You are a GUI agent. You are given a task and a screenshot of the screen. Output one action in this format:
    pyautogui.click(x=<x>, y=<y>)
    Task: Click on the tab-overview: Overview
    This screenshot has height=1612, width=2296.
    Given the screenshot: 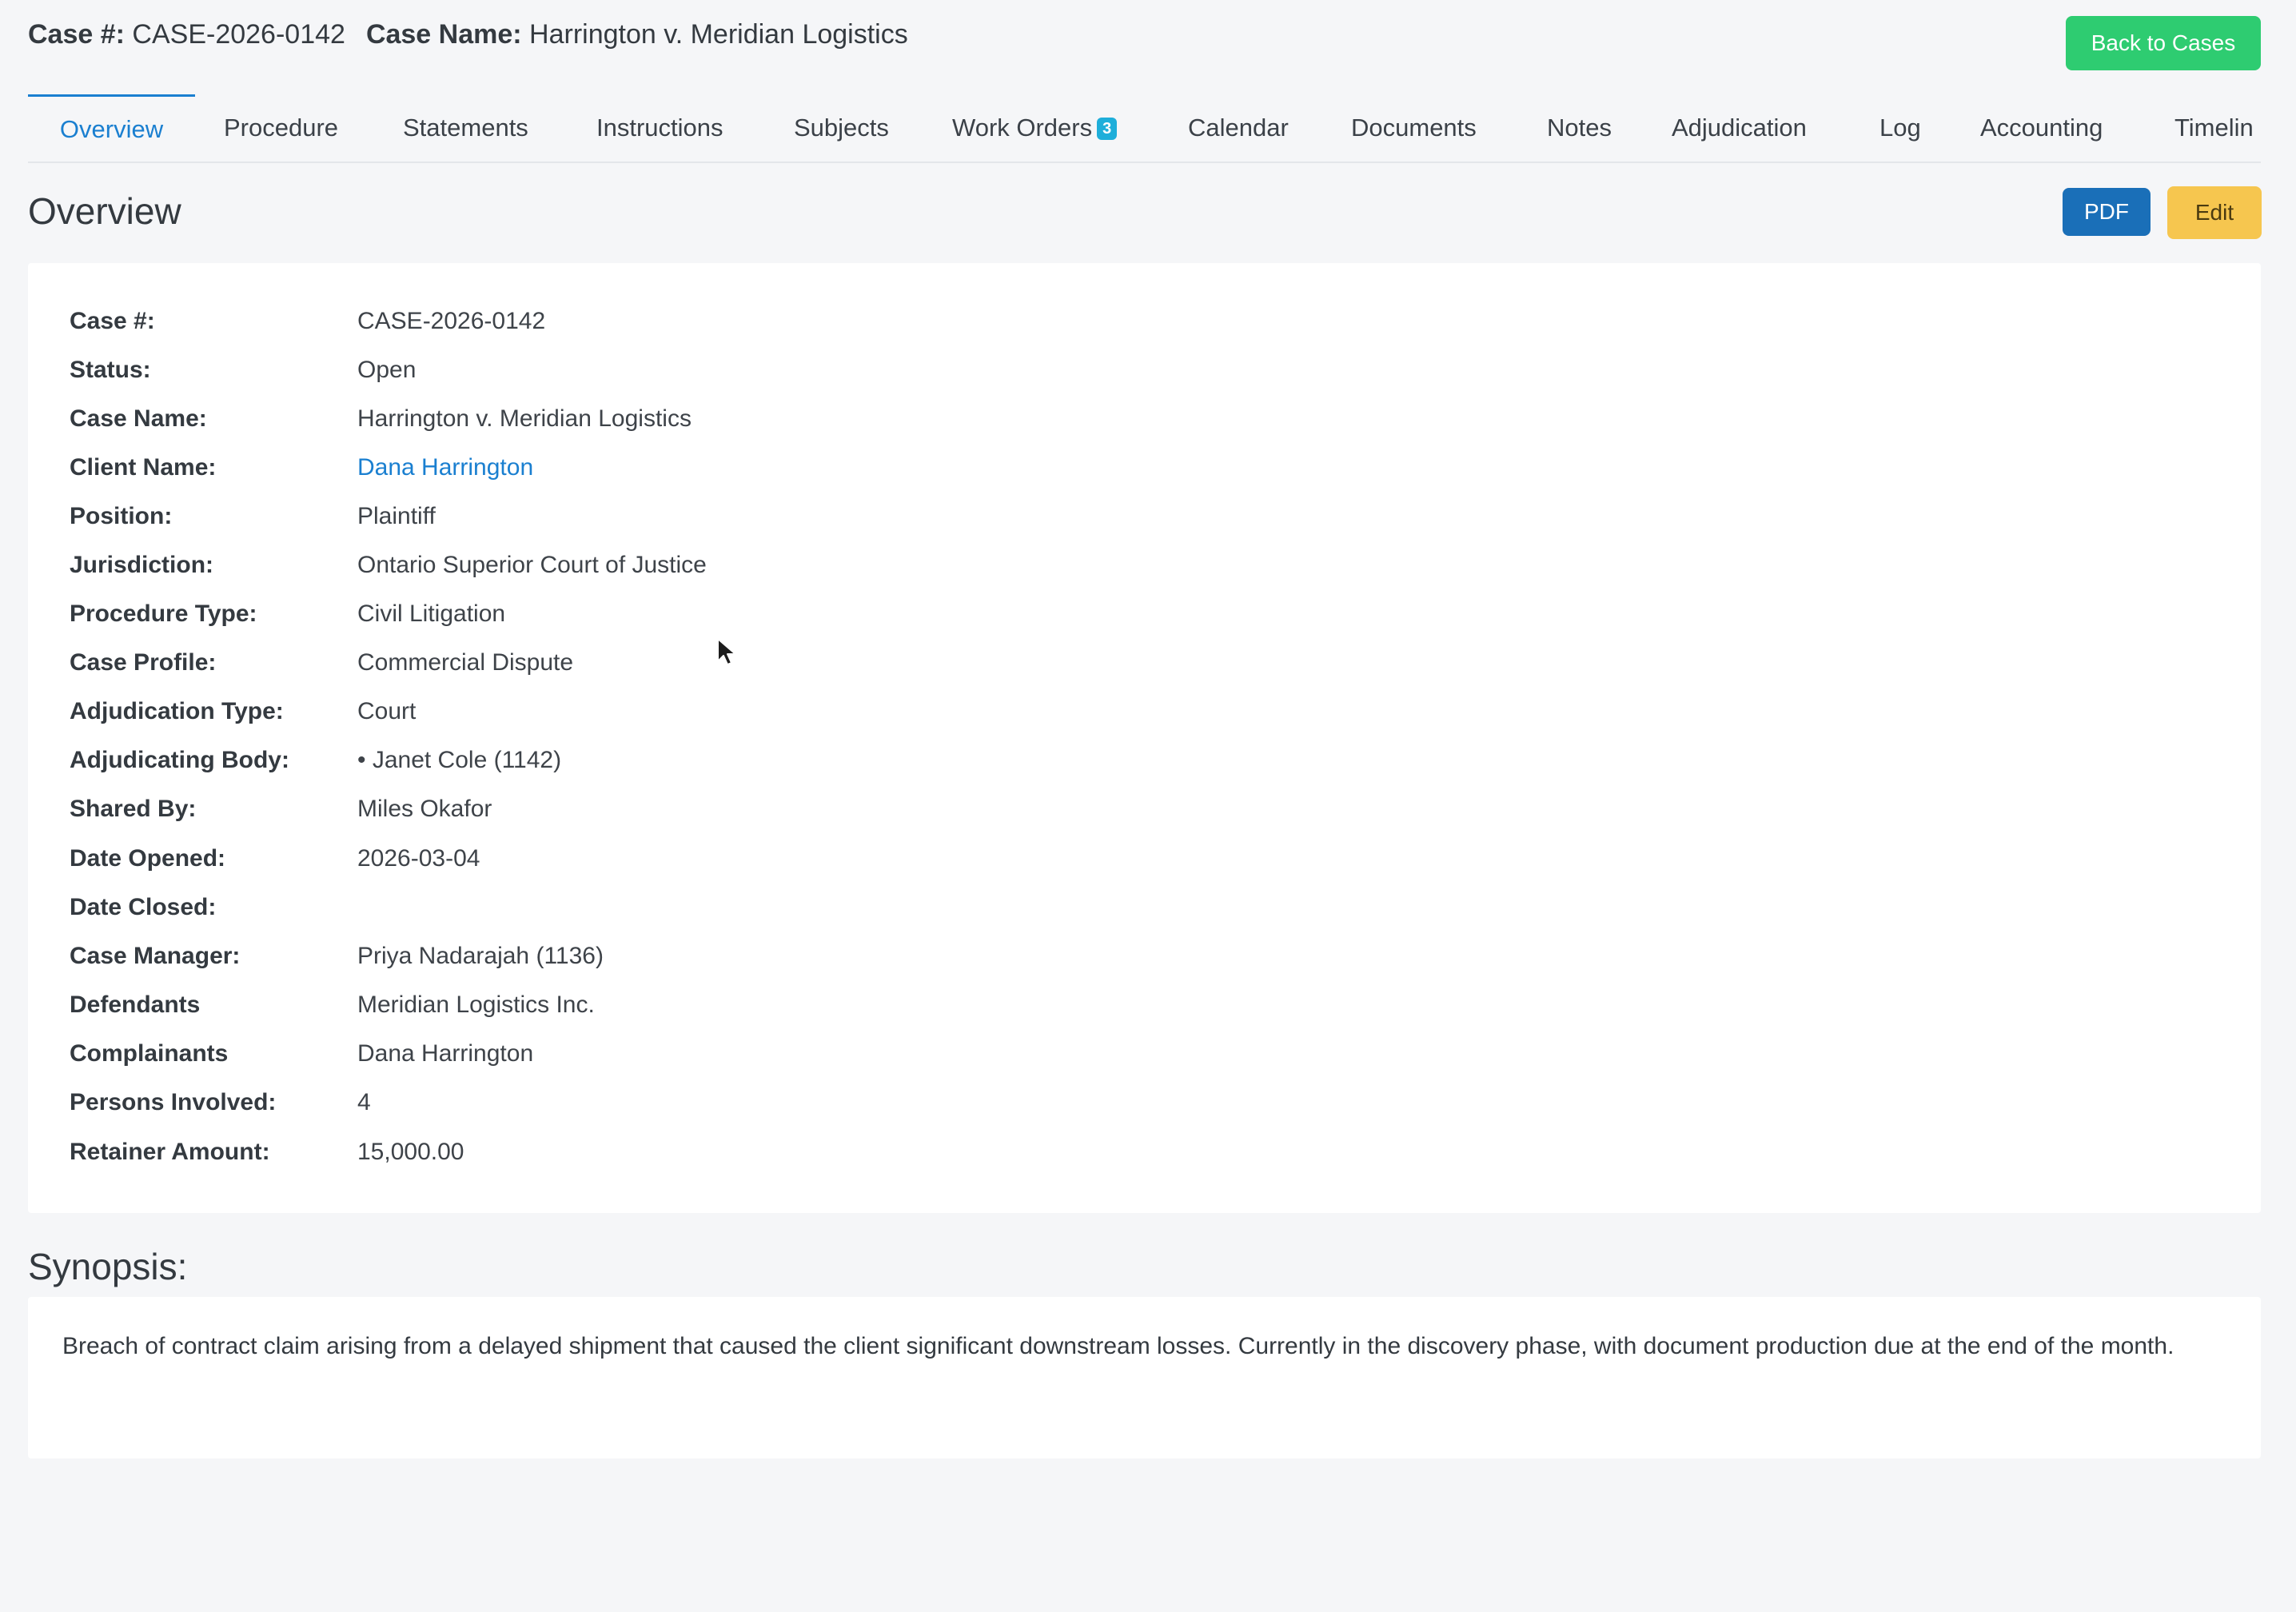 What is the action you would take?
    pyautogui.click(x=111, y=128)
    